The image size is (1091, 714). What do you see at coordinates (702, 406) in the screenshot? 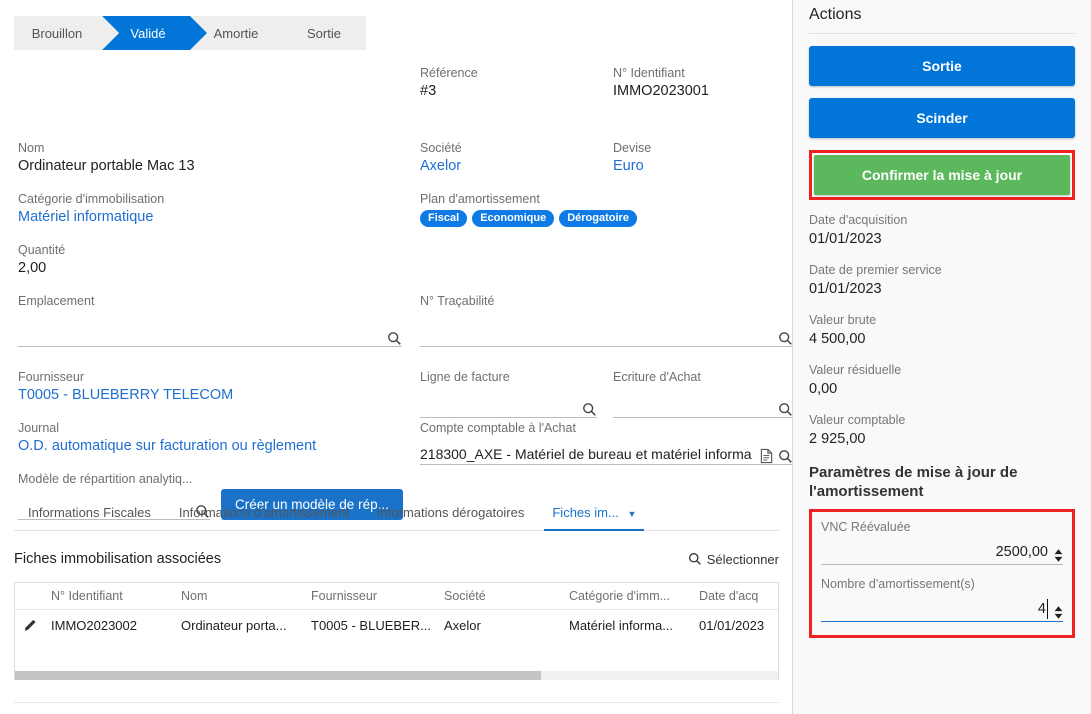
I see `ecriture-achat-input` at bounding box center [702, 406].